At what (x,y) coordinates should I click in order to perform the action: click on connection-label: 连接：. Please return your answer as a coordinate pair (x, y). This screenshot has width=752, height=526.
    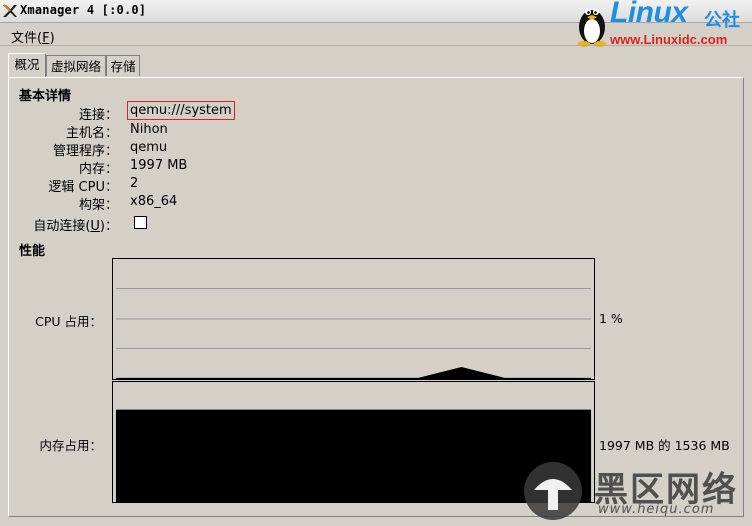
    Looking at the image, I should click on (98, 115).